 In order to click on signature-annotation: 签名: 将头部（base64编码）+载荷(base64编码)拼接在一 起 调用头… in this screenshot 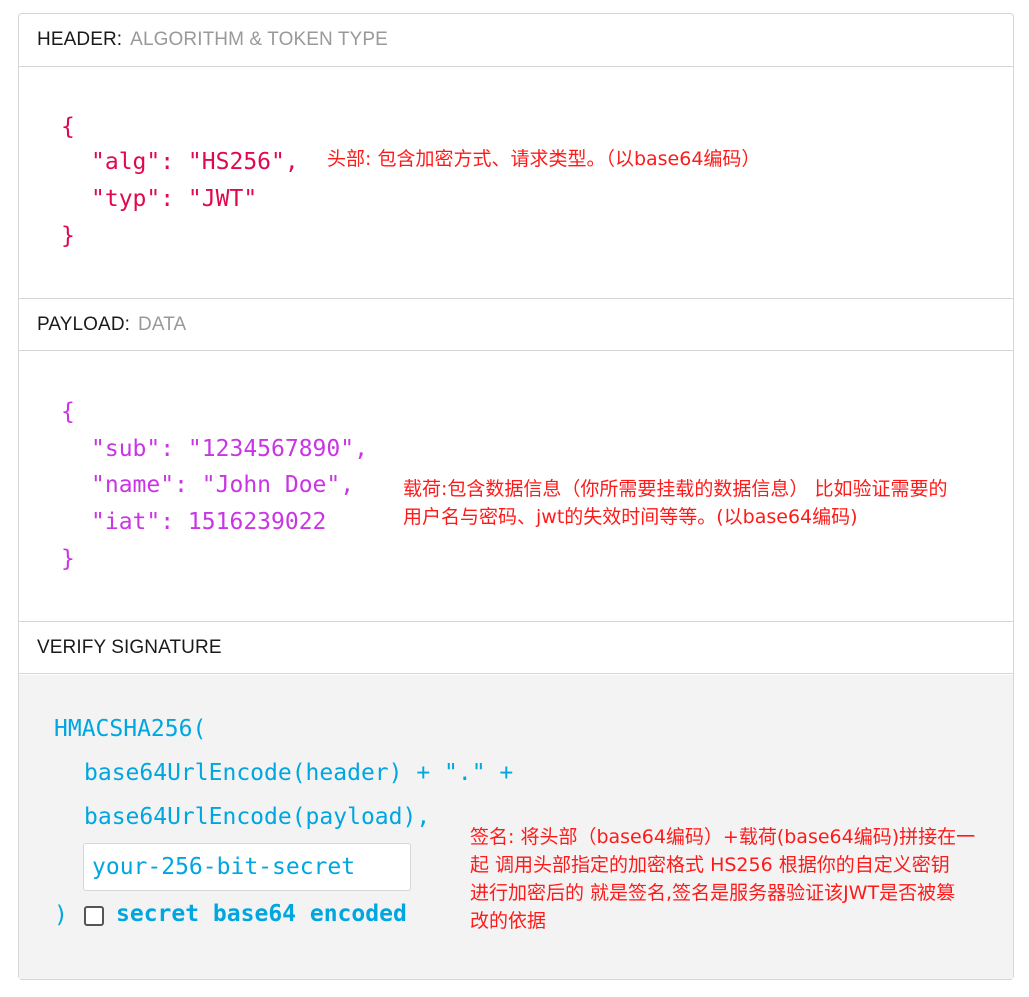, I will do `click(742, 879)`.